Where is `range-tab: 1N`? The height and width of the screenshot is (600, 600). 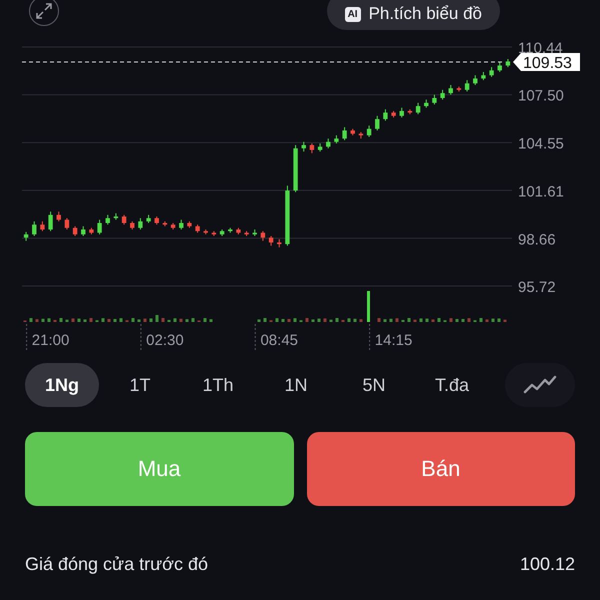
range-tab: 1N is located at coordinates (296, 385).